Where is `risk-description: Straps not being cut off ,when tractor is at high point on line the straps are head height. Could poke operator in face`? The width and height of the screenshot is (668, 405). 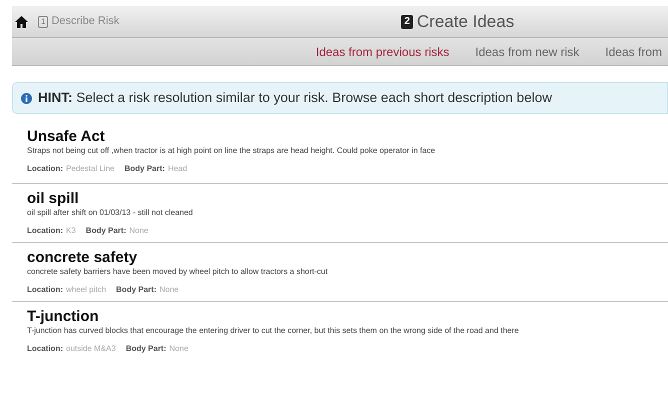
risk-description: Straps not being cut off ,when tractor is at high point on line the straps are head height. Could poke operator in face is located at coordinates (231, 151).